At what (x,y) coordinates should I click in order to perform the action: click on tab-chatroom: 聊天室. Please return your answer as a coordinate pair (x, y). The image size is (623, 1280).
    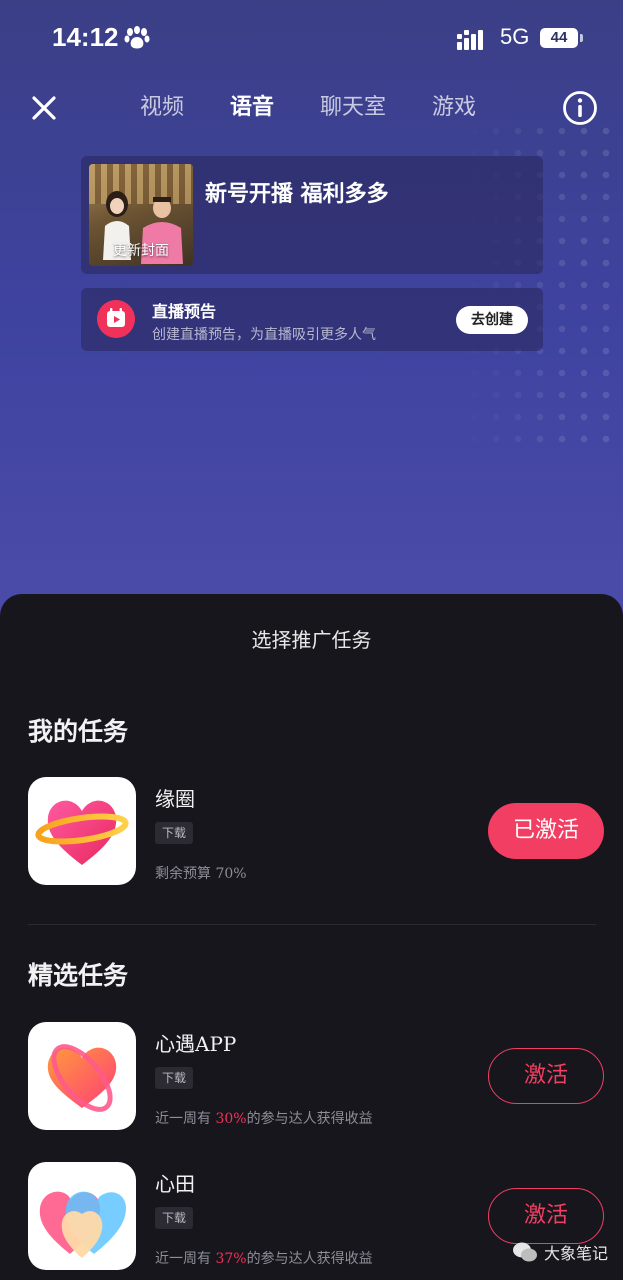
    Looking at the image, I should click on (353, 108).